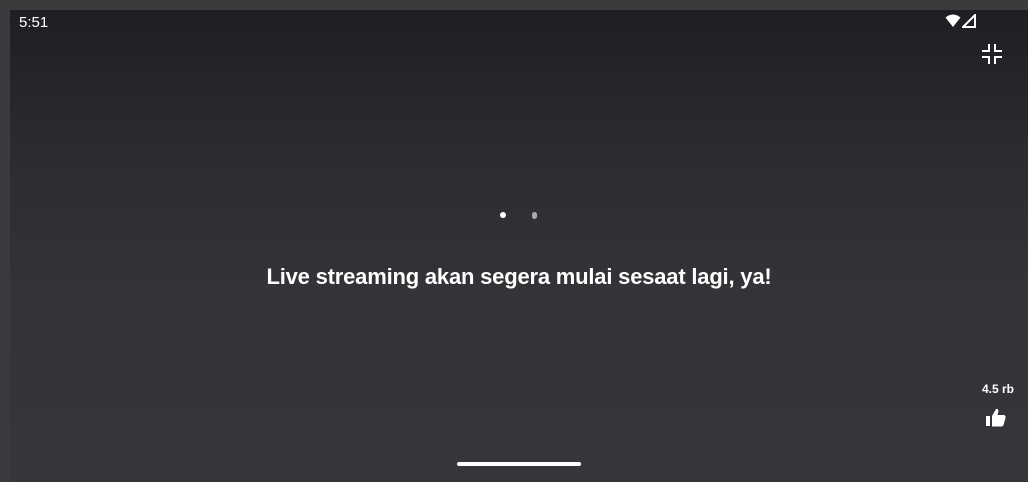 This screenshot has width=1028, height=482. I want to click on like-count: 4.5 rb, so click(997, 389).